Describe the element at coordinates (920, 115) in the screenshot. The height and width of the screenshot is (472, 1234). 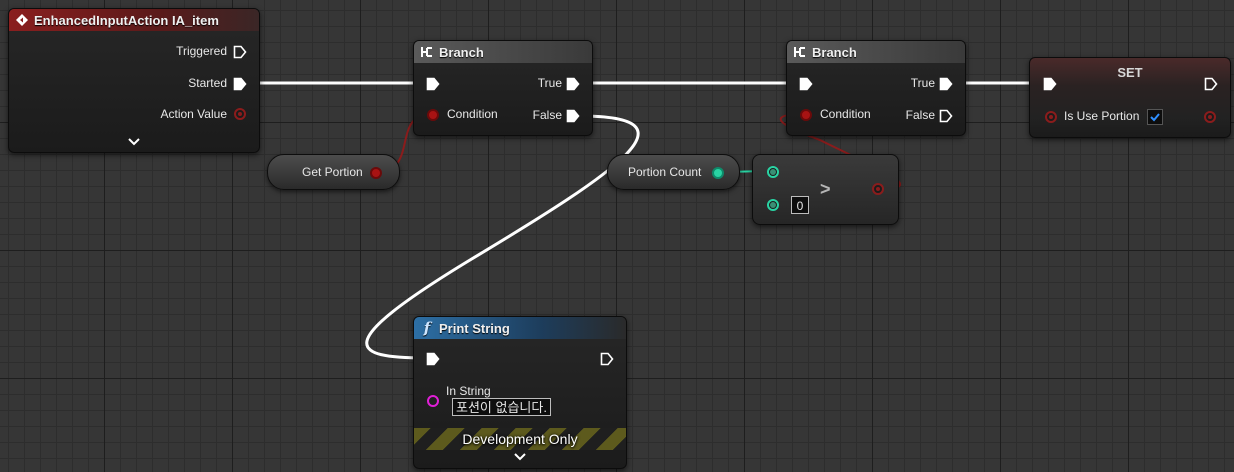
I see `branch2-false-label: False` at that location.